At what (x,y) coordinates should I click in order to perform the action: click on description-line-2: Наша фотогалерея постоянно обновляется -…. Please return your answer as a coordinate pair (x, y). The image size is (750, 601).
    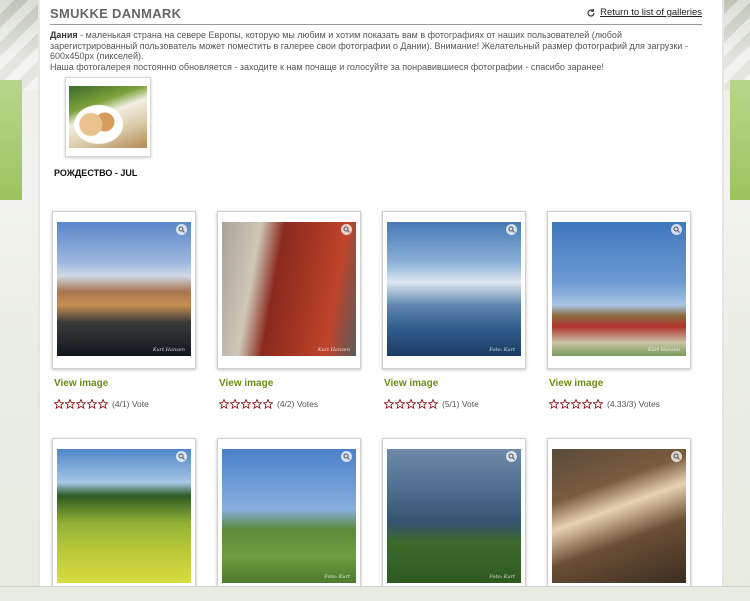
    Looking at the image, I should click on (327, 66).